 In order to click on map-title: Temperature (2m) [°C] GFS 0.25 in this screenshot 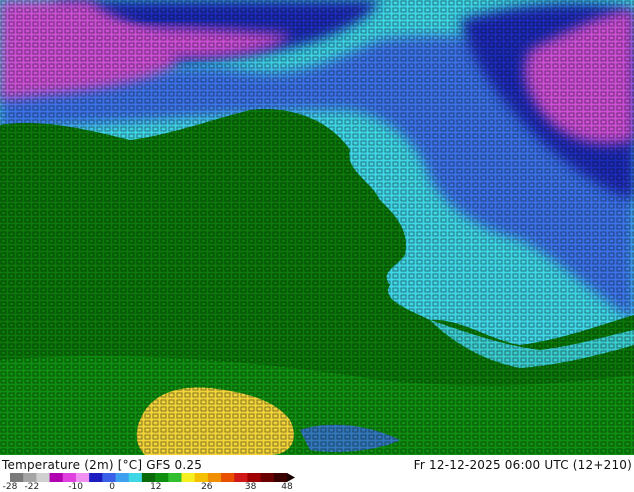, I will do `click(102, 465)`.